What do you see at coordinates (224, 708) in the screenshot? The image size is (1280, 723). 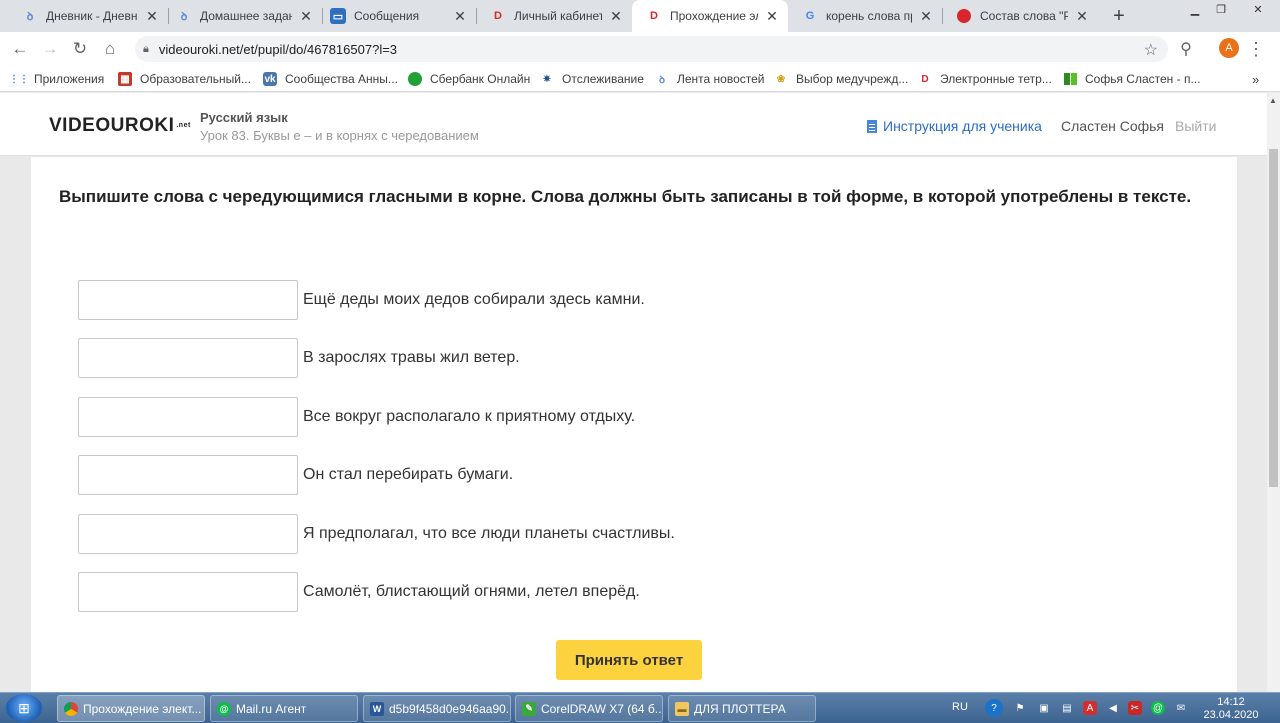 I see `mail-agent-icon: @` at bounding box center [224, 708].